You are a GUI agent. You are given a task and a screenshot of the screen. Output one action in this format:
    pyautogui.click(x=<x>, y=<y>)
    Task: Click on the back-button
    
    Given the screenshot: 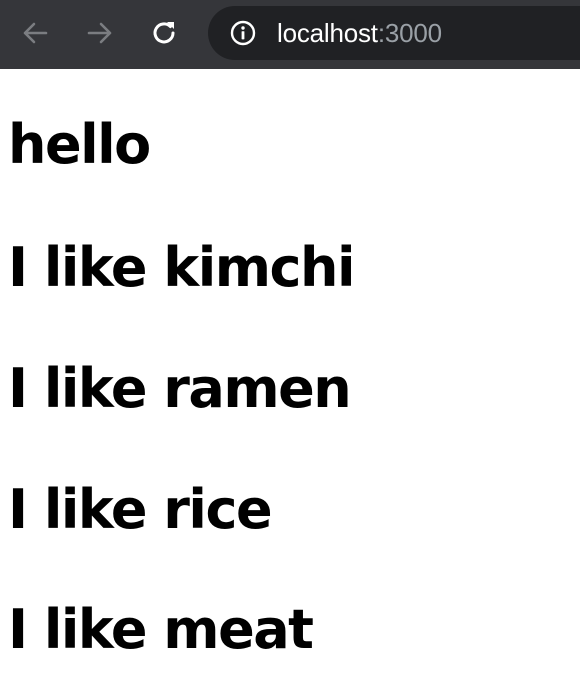 What is the action you would take?
    pyautogui.click(x=35, y=33)
    